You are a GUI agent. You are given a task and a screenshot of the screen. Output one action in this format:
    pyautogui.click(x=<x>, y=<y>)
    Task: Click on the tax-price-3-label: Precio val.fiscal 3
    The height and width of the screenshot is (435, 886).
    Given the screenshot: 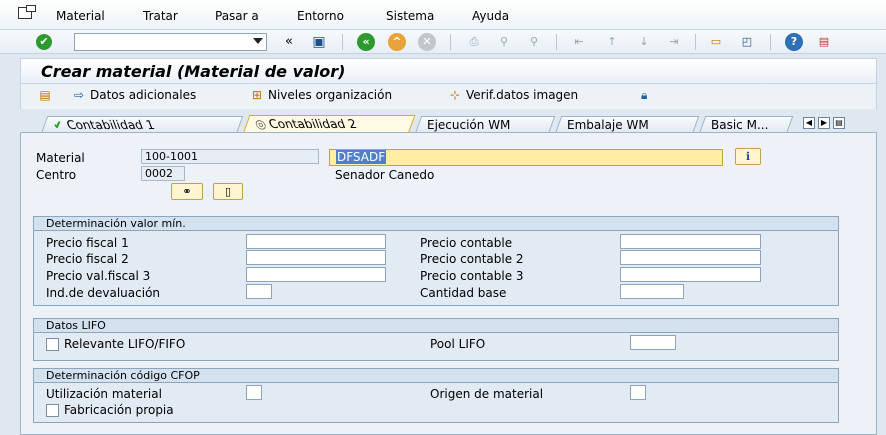 What is the action you would take?
    pyautogui.click(x=98, y=276)
    